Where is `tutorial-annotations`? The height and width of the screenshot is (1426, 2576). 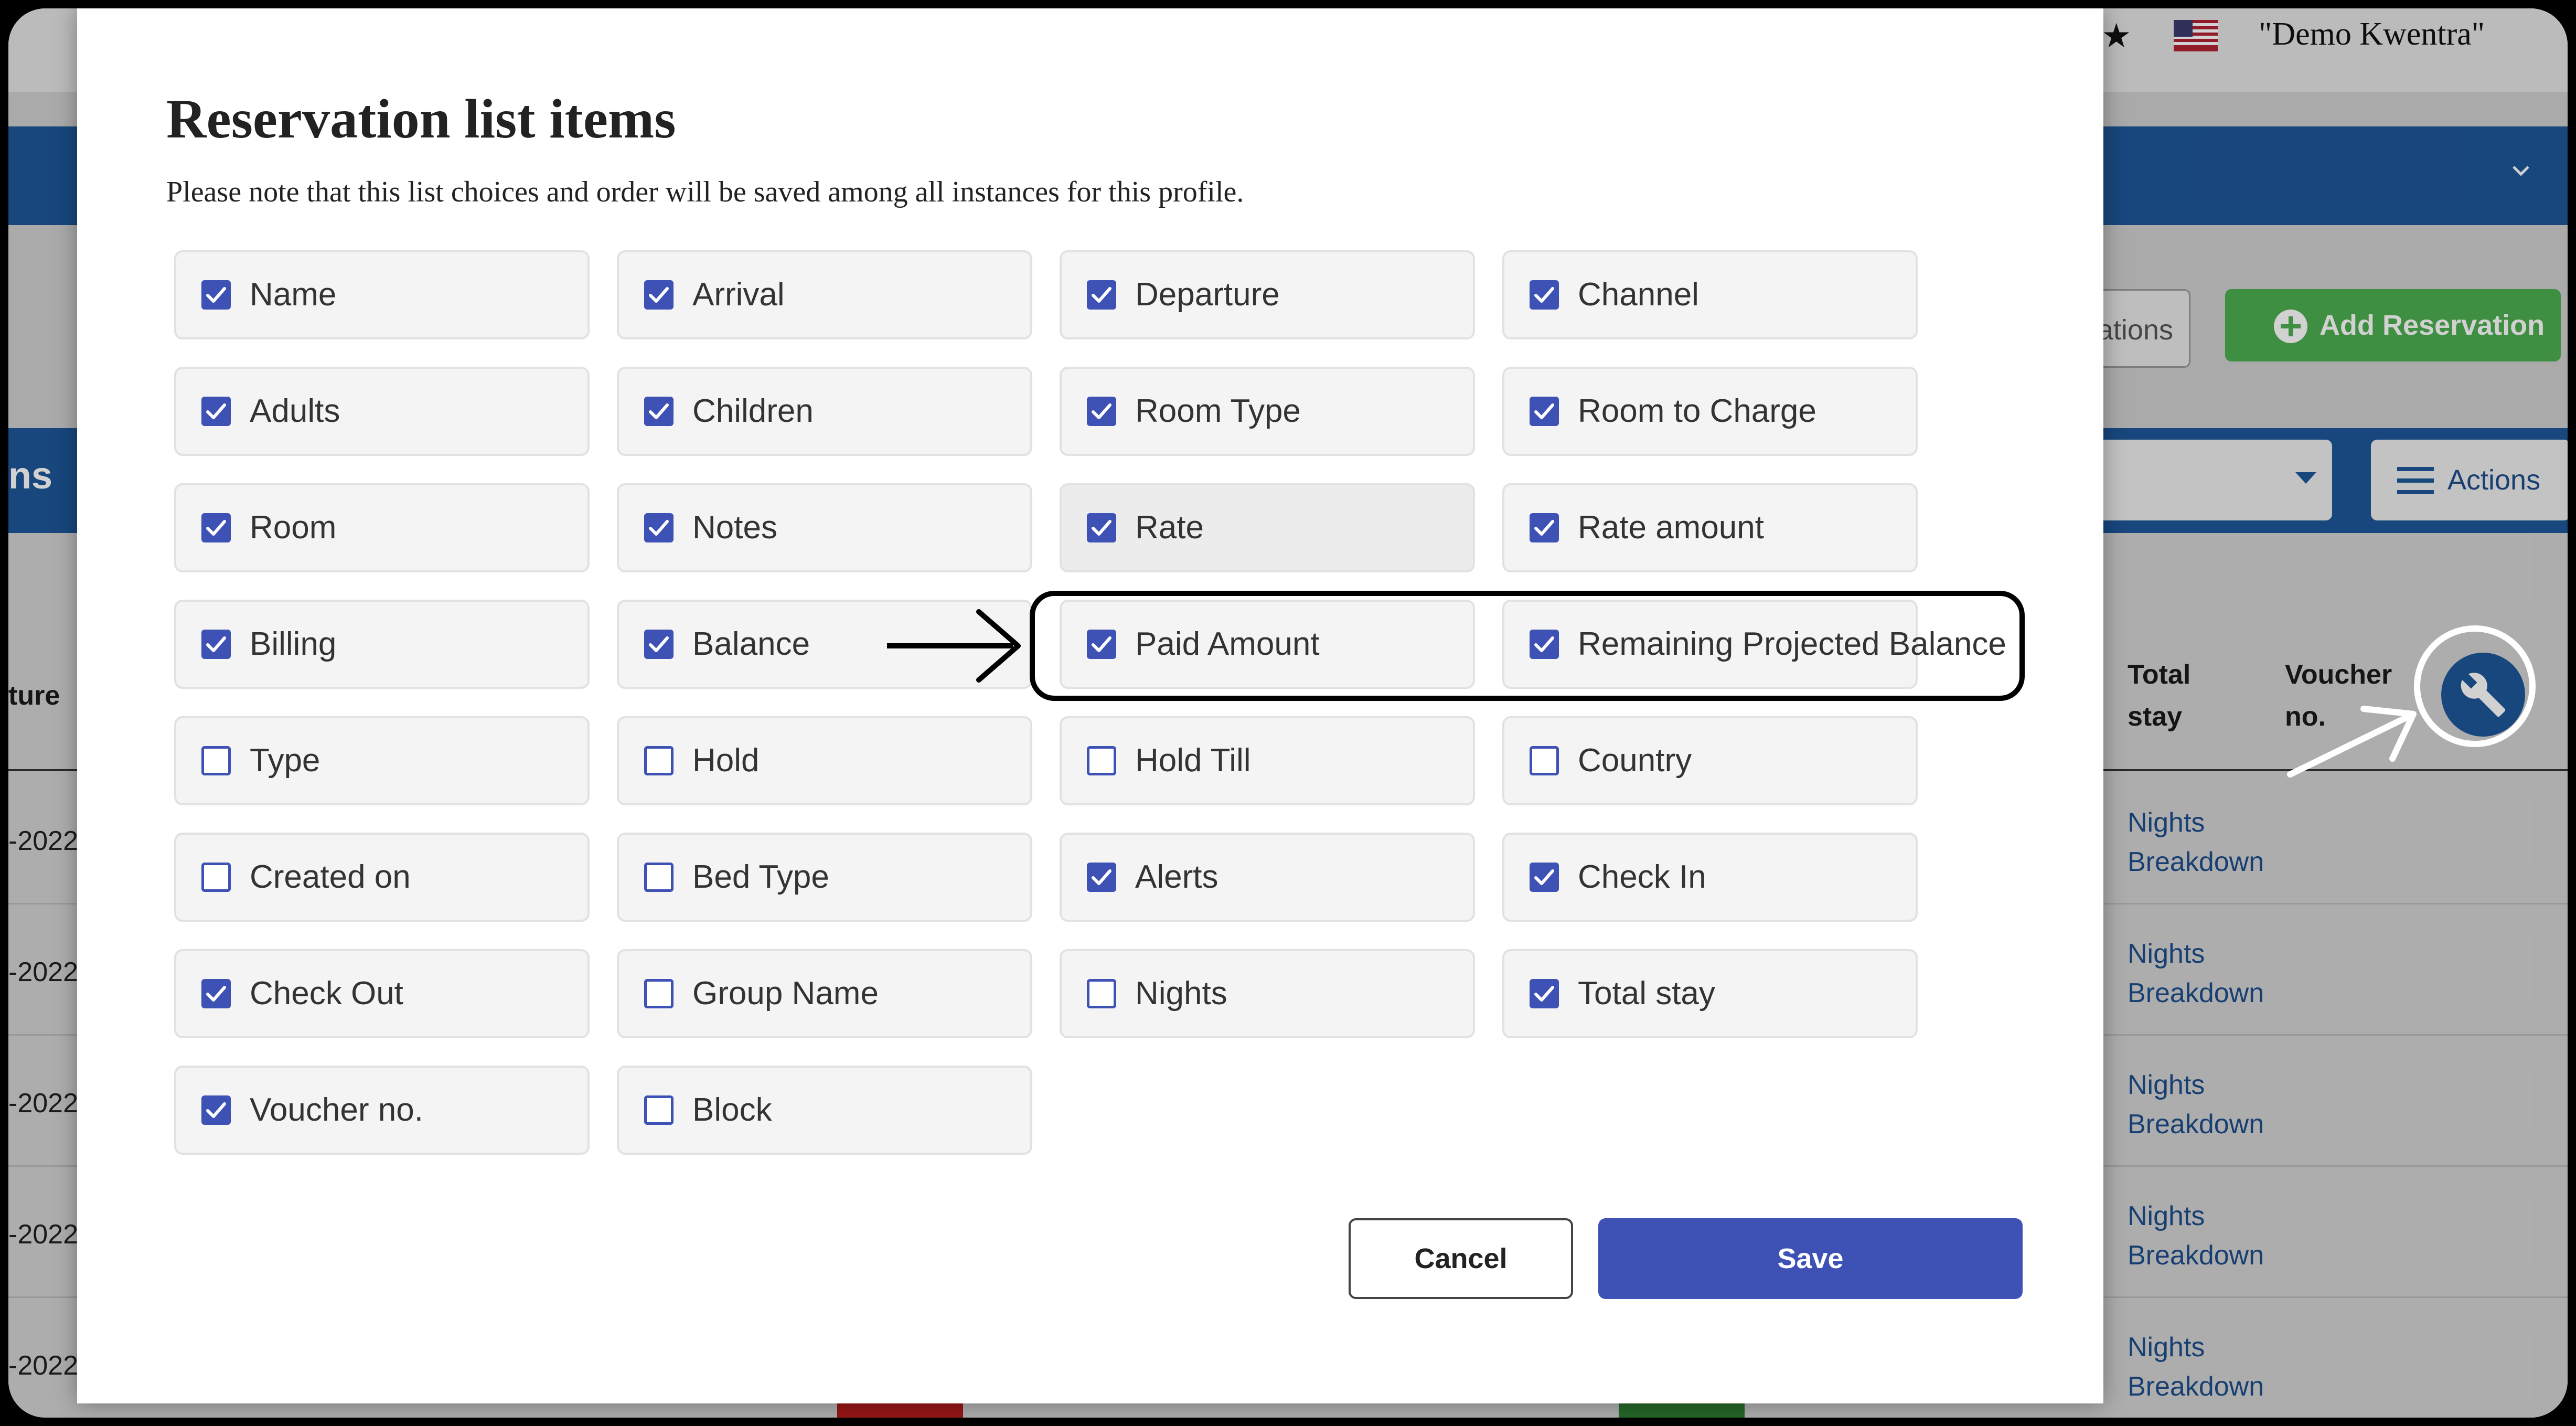 tutorial-annotations is located at coordinates (1711, 684).